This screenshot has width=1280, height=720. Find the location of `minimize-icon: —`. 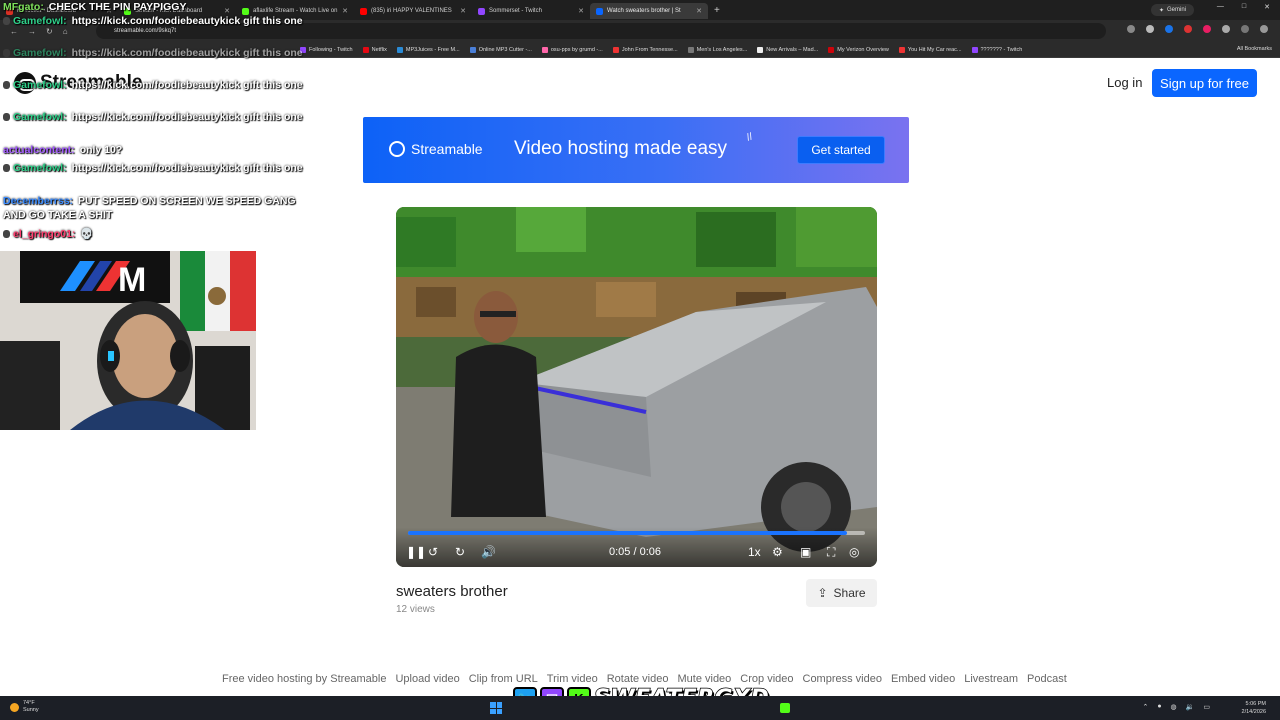

minimize-icon: — is located at coordinates (1220, 7).